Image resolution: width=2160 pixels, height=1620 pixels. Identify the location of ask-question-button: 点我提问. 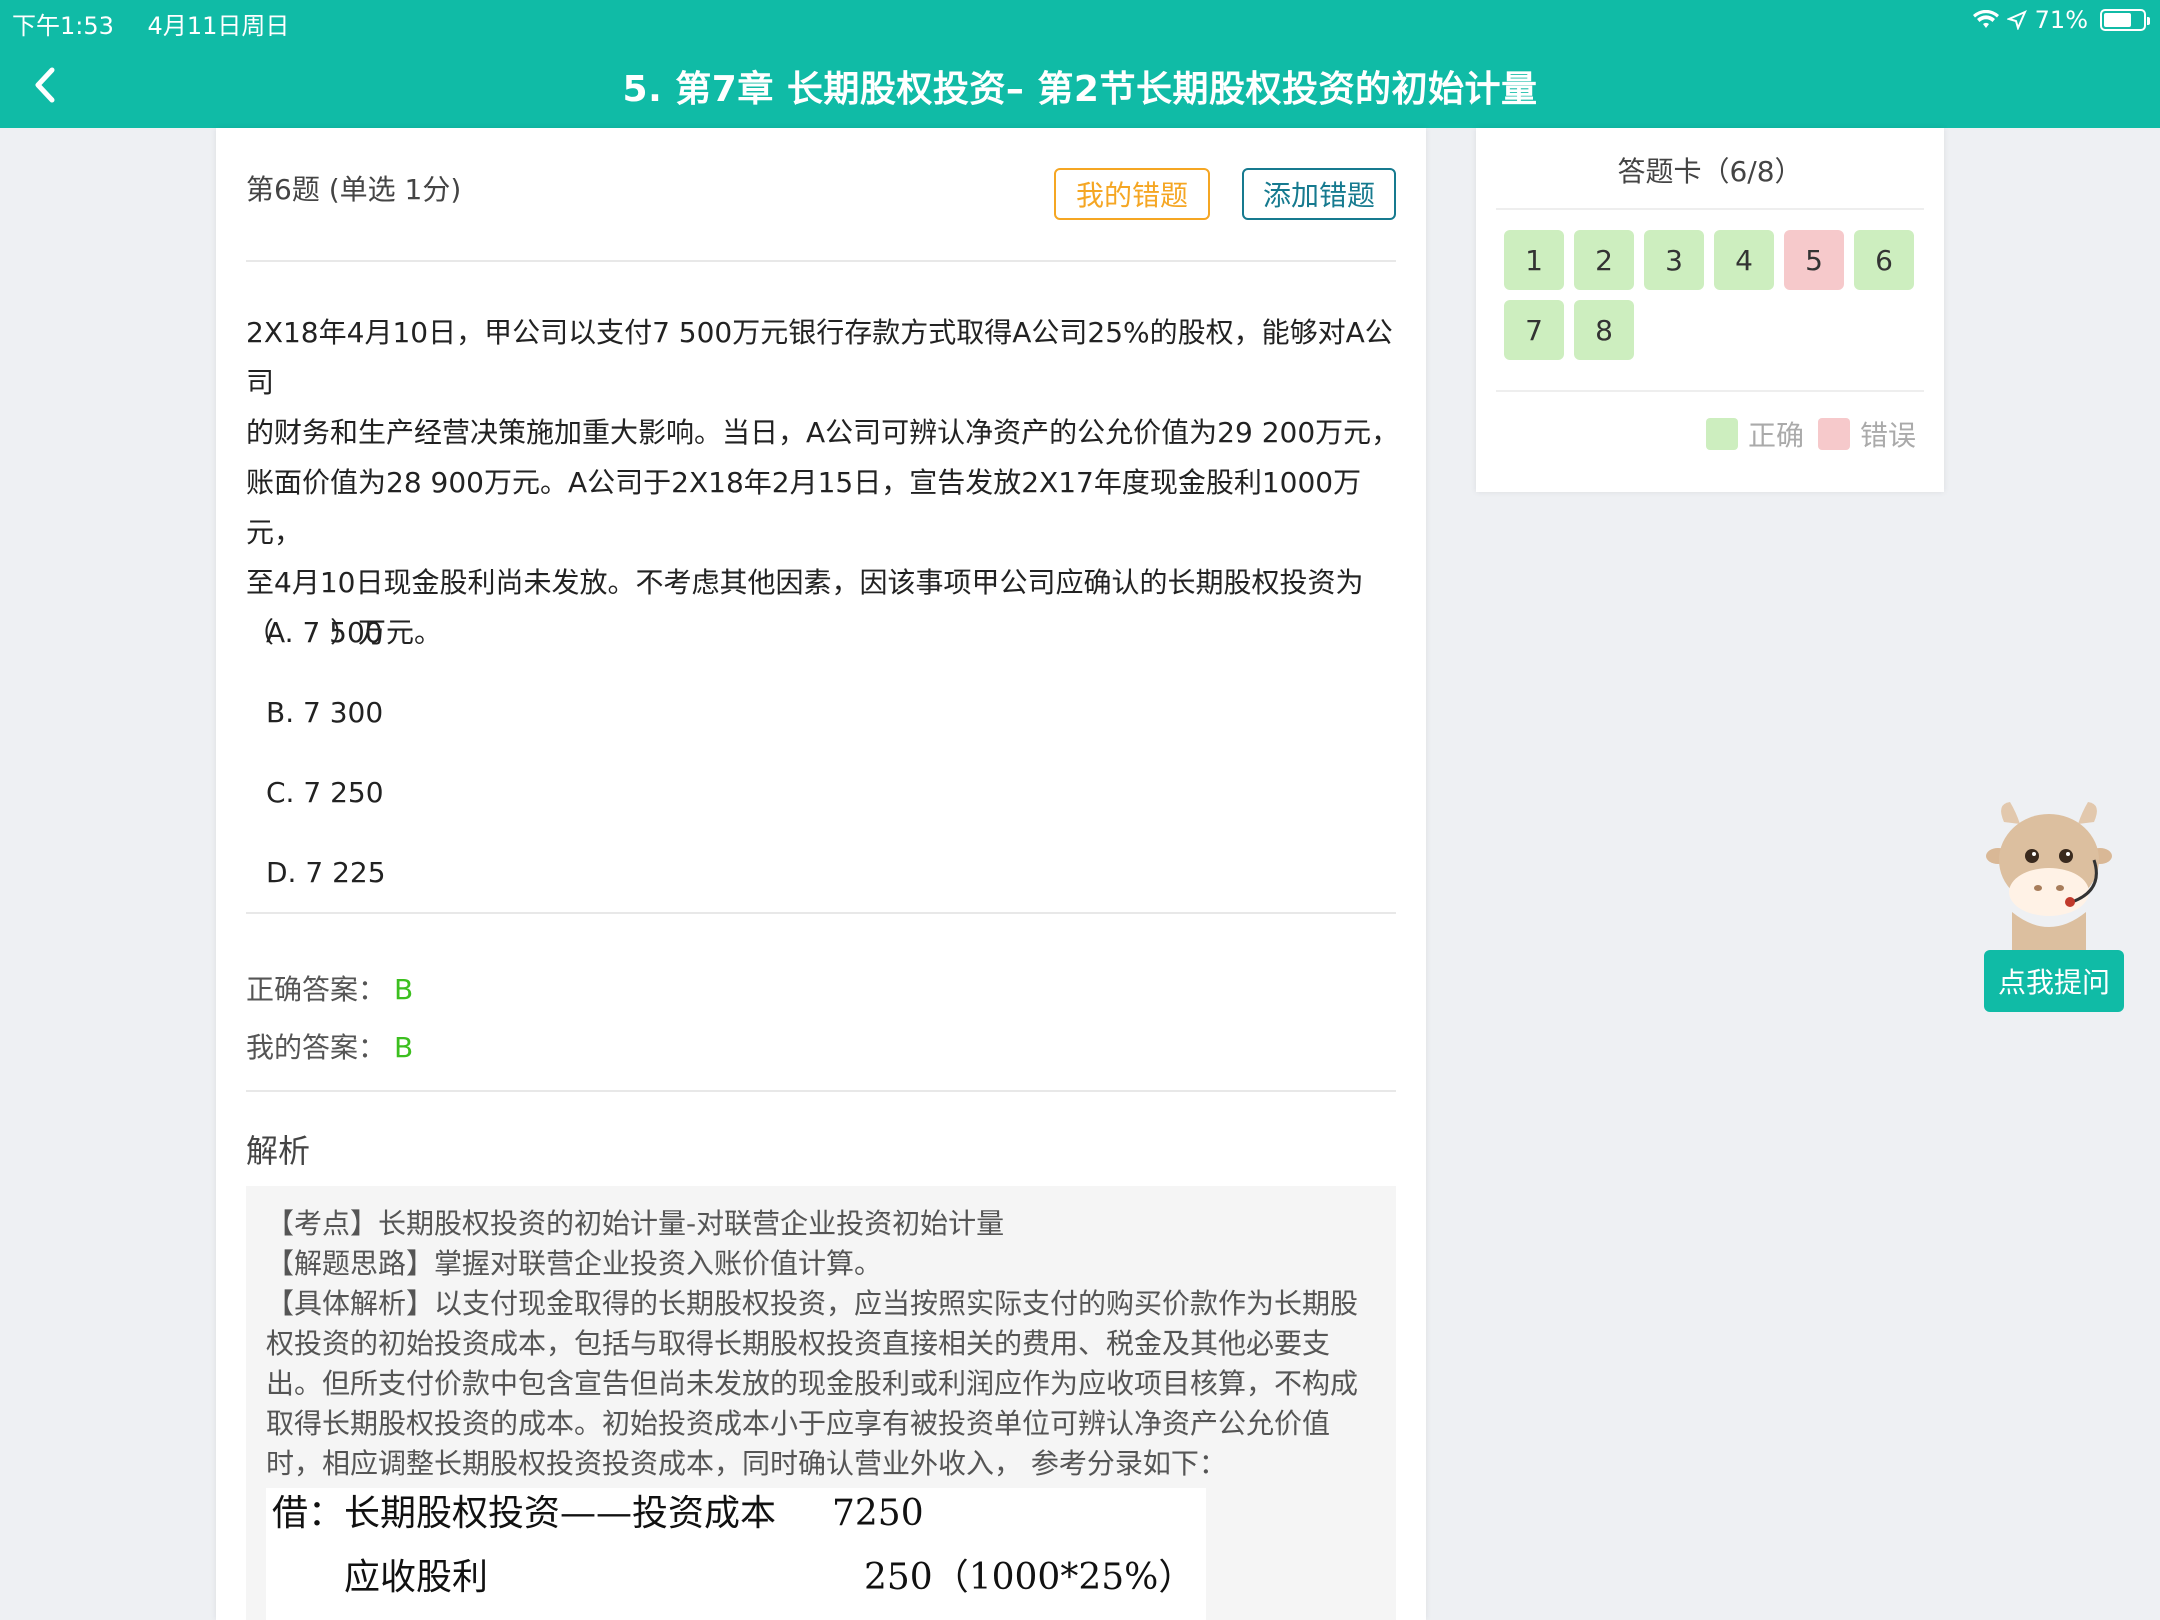
(2054, 981).